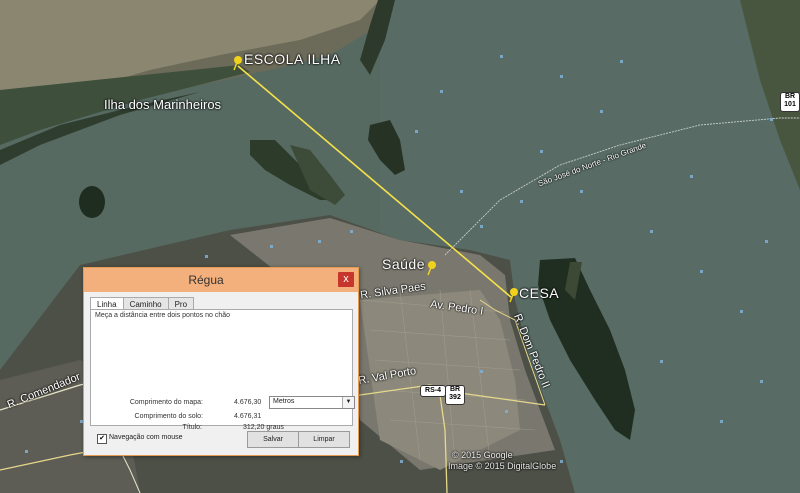 The image size is (800, 493). What do you see at coordinates (162, 104) in the screenshot?
I see `place-label-marinheiros: Ilha dos Marinheiros` at bounding box center [162, 104].